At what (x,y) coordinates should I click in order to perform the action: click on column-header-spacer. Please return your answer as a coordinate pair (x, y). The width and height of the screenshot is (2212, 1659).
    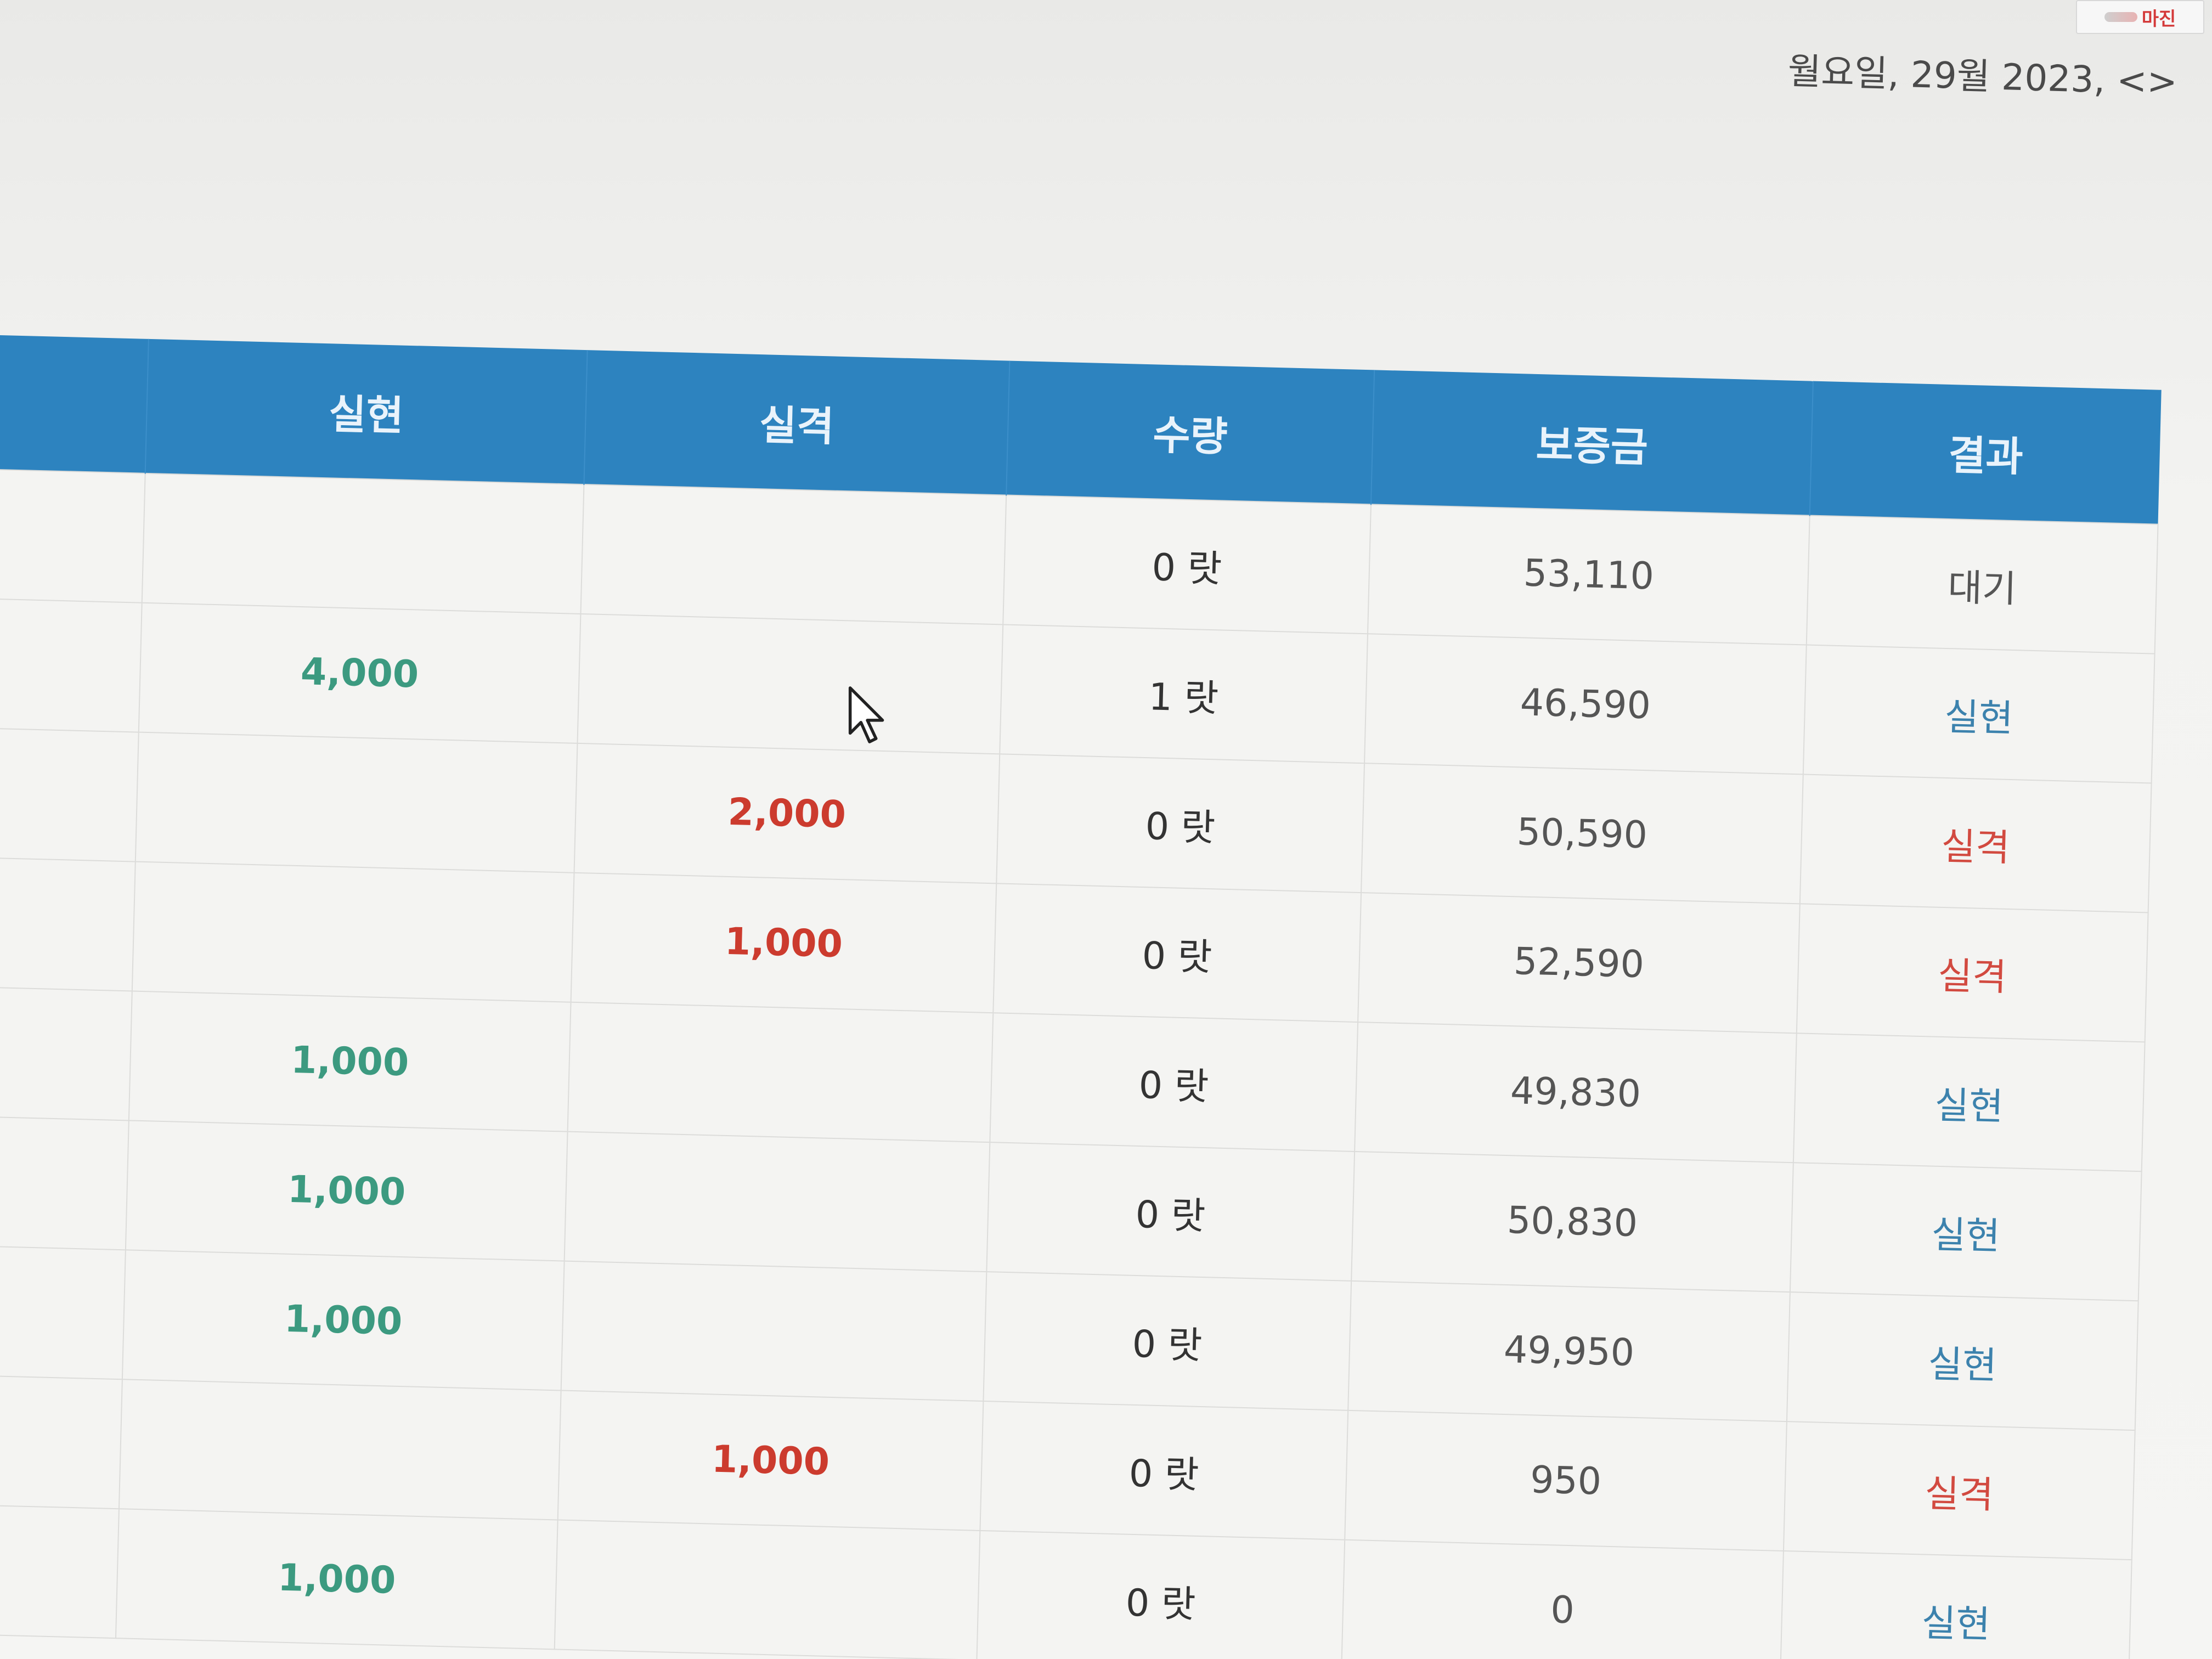
    Looking at the image, I should click on (74, 404).